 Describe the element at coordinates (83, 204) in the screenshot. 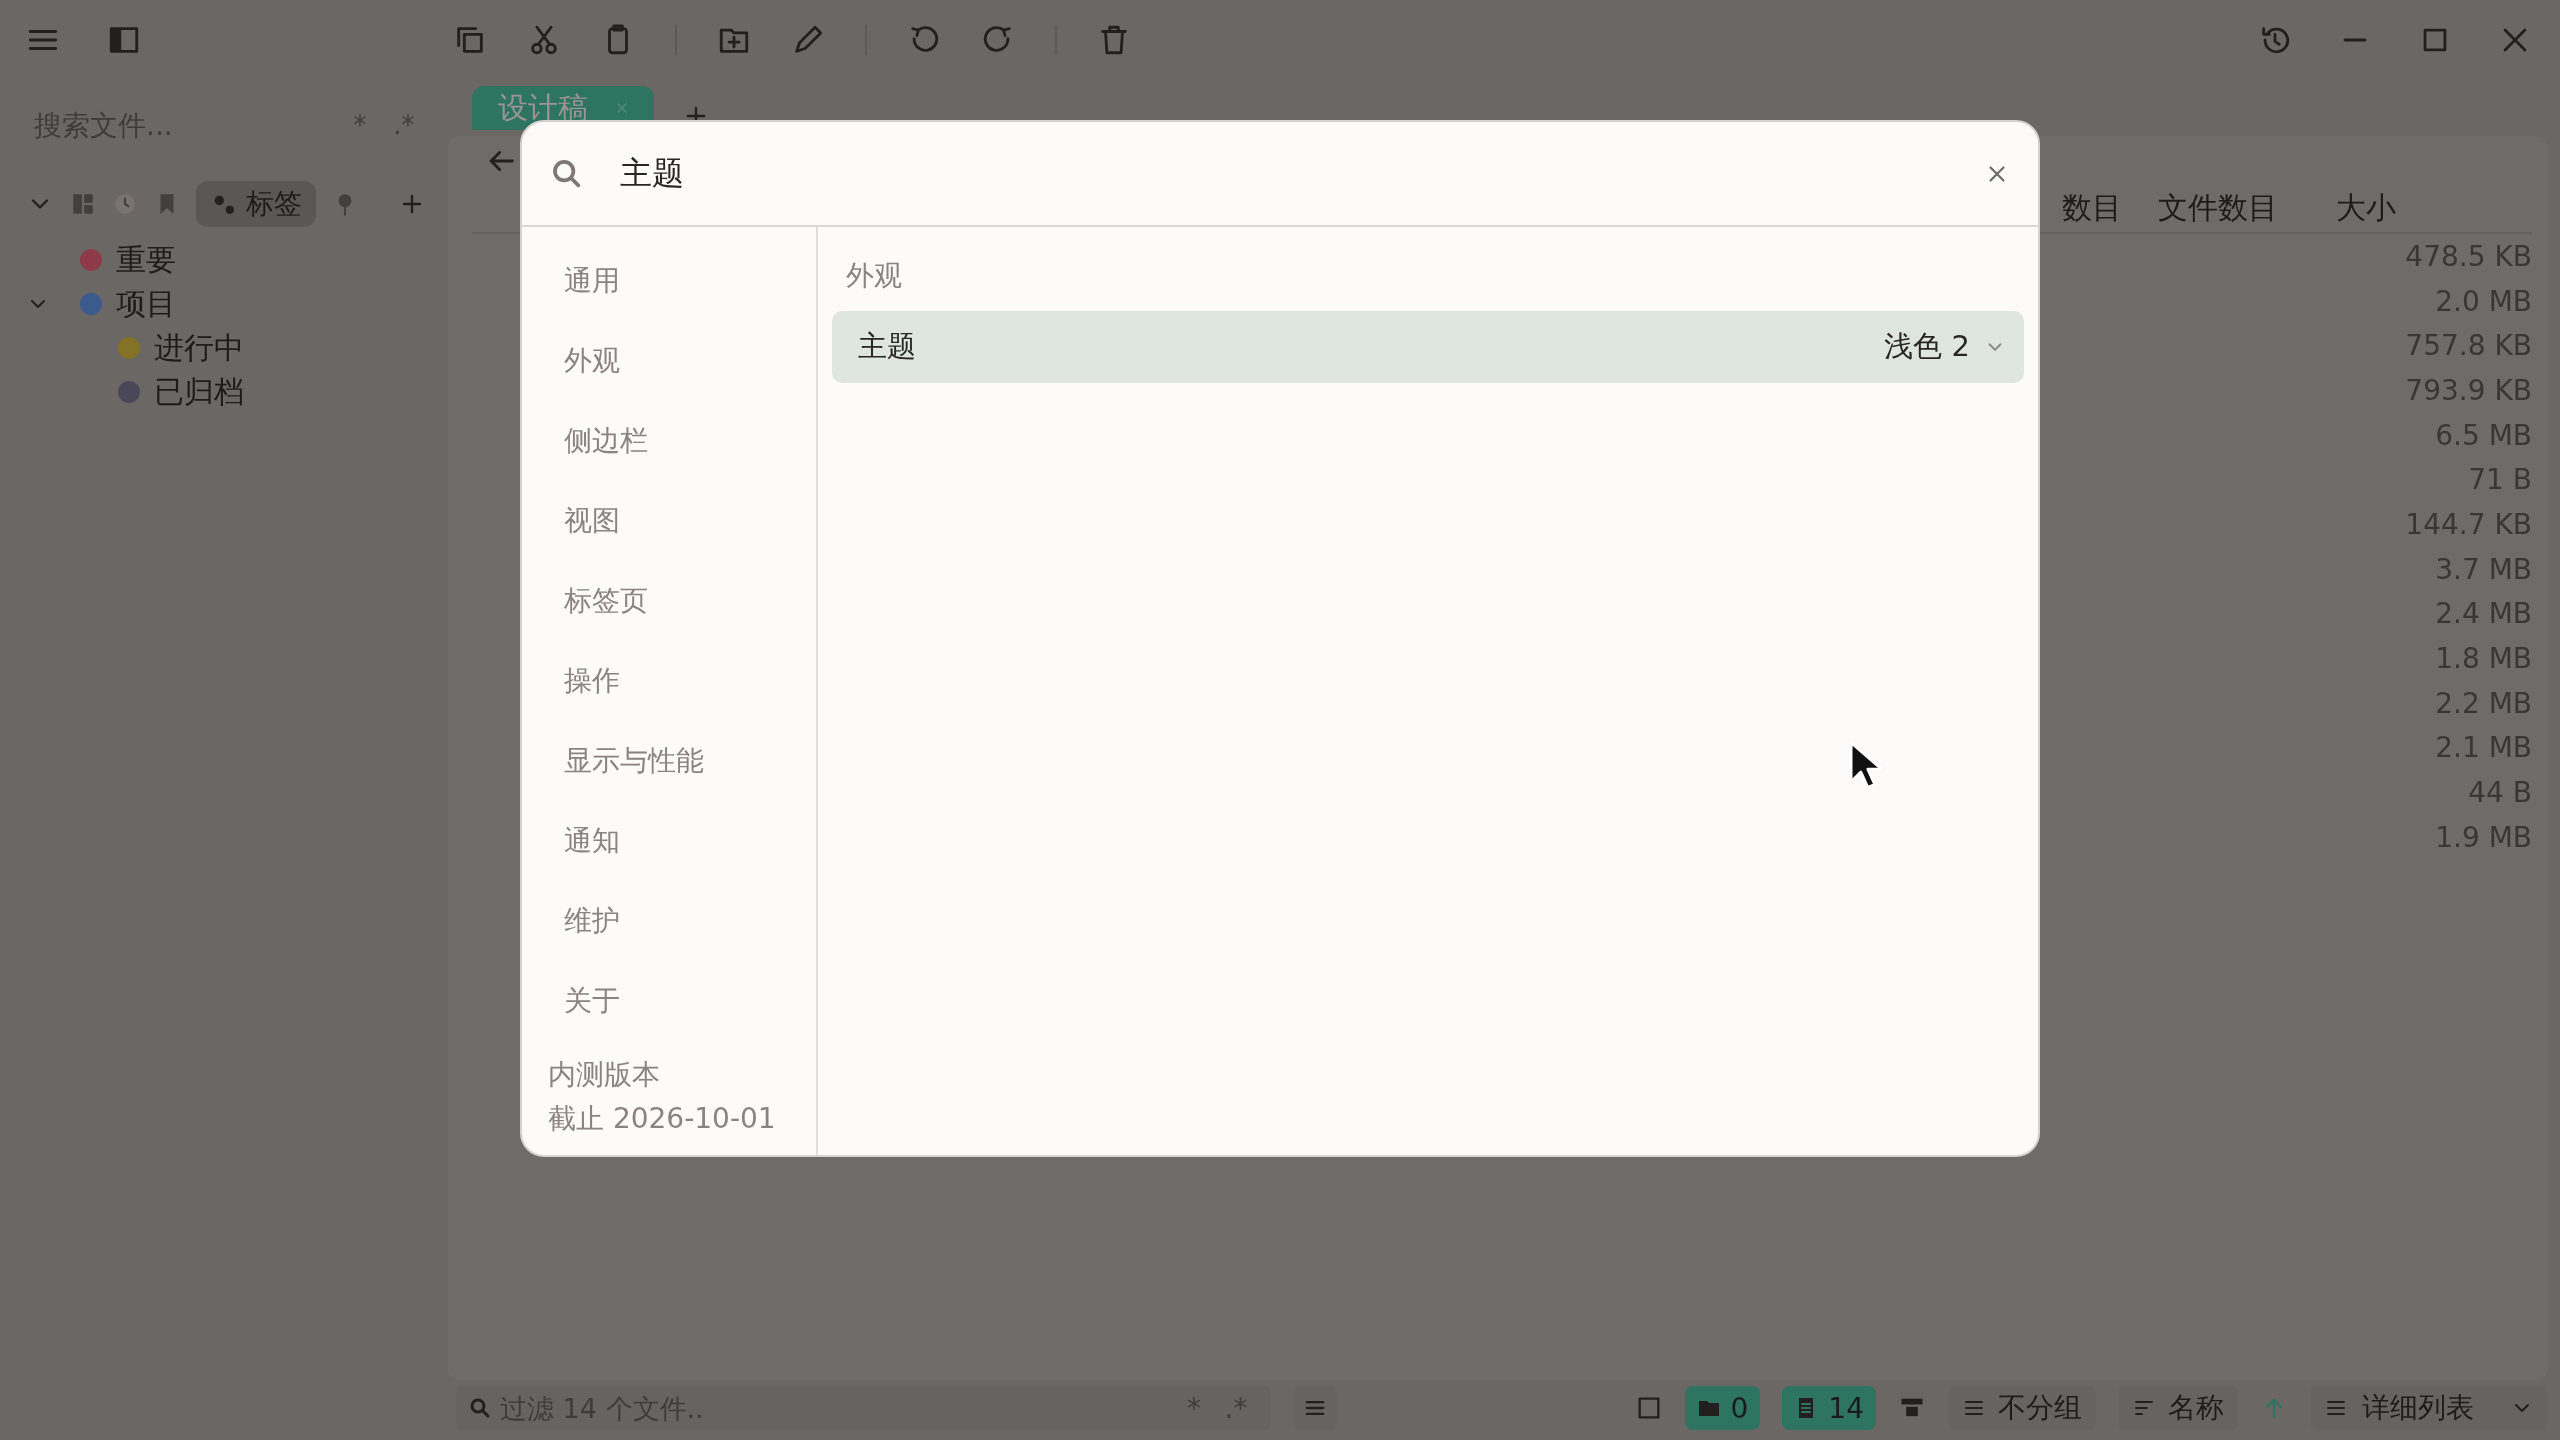

I see `grid-view-icon` at that location.